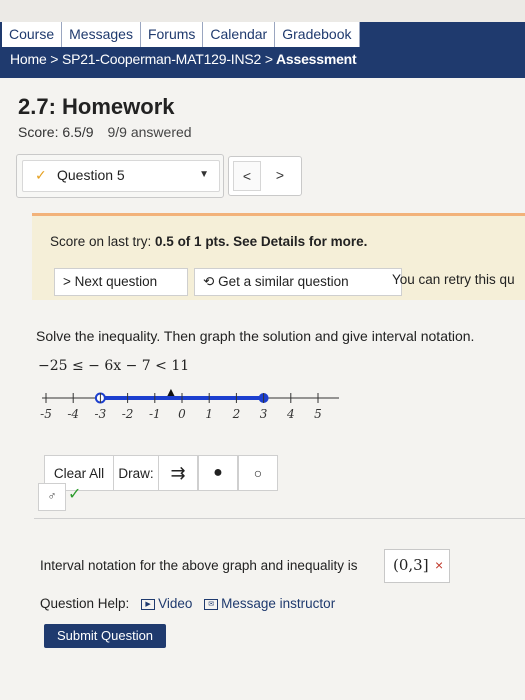 The width and height of the screenshot is (525, 700). Describe the element at coordinates (101, 414) in the screenshot. I see `tick-label: -3` at that location.